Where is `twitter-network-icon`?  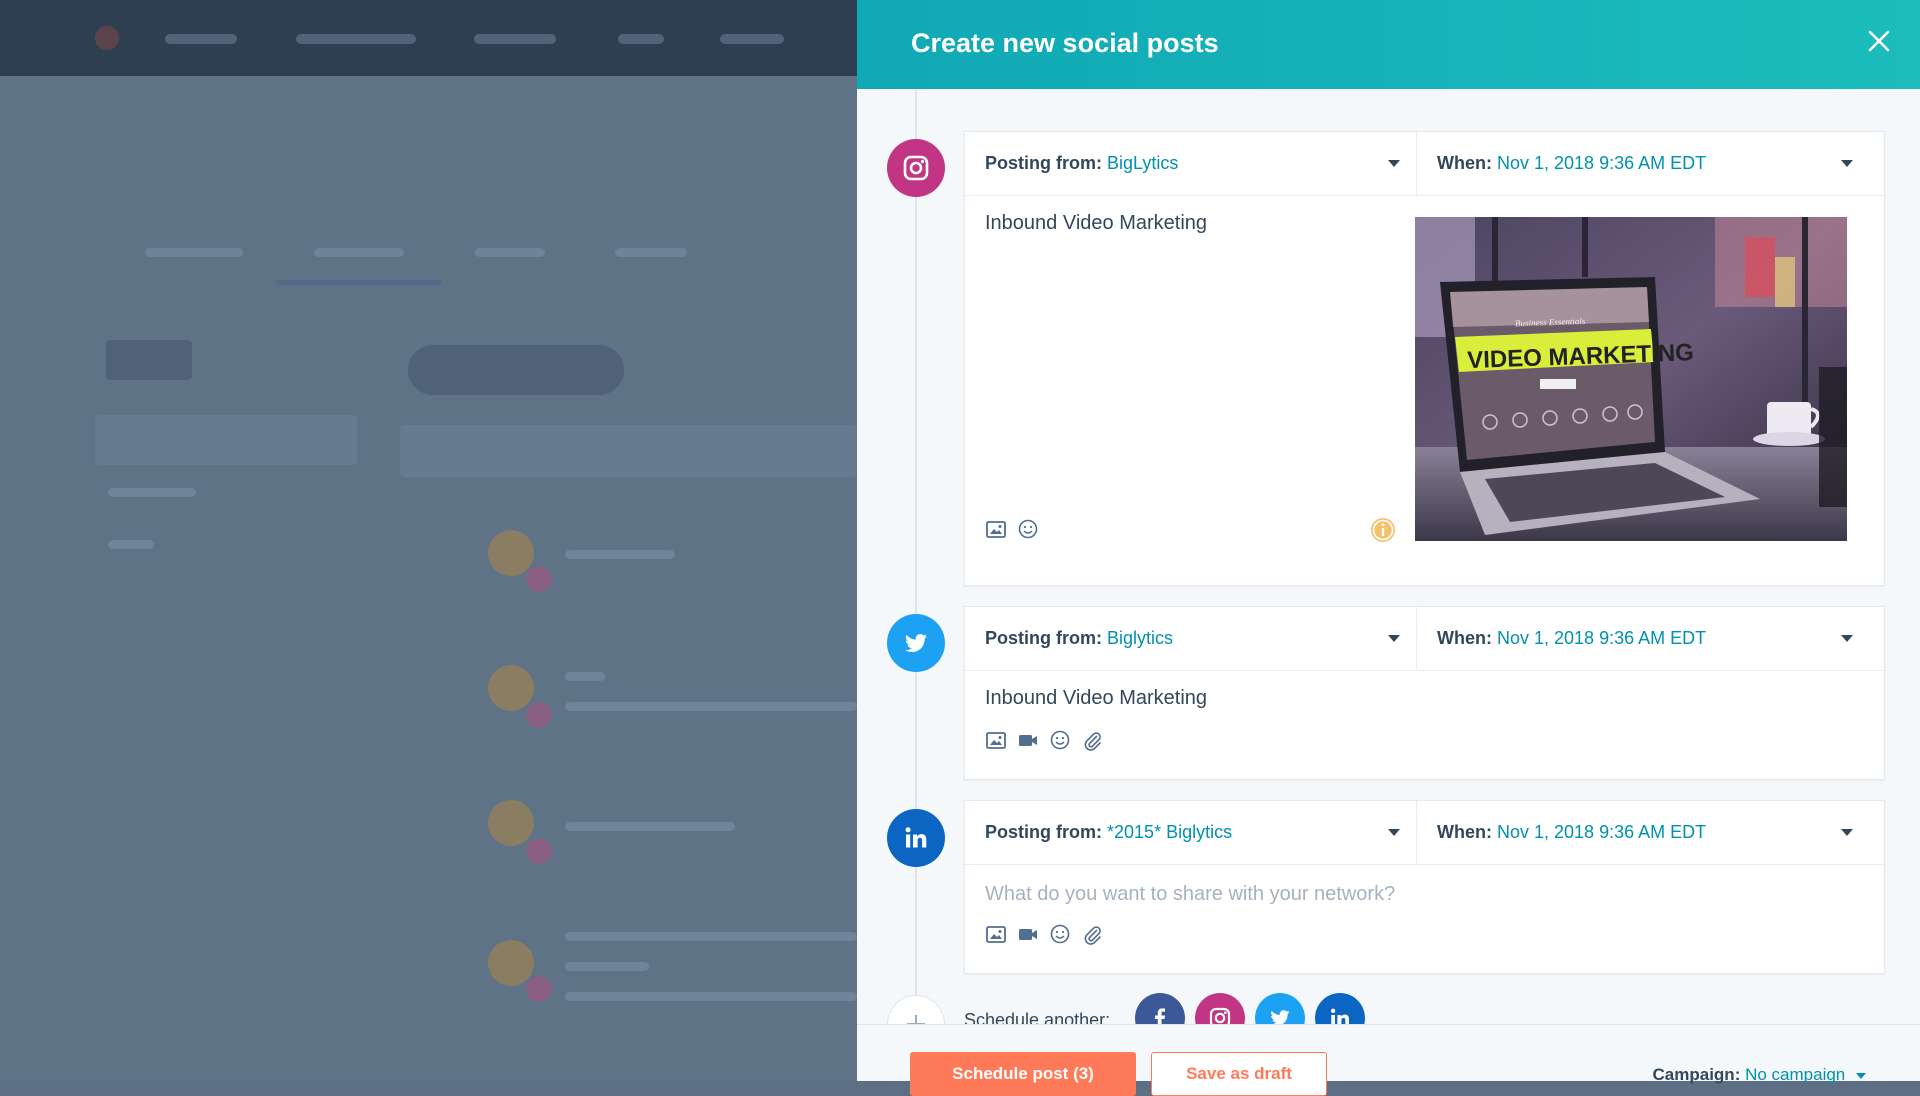
twitter-network-icon is located at coordinates (916, 643).